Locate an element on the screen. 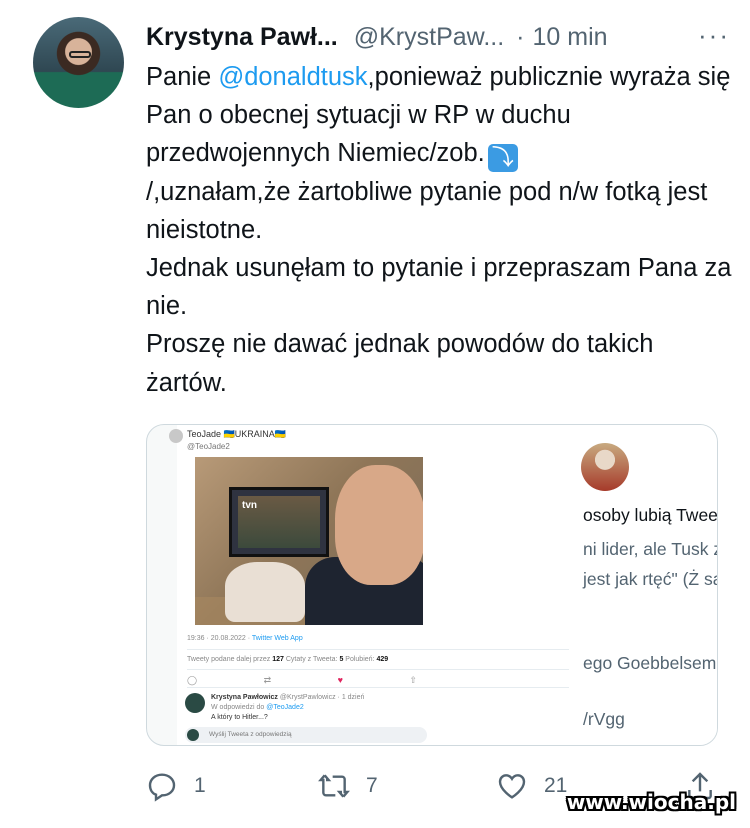  mention-donaldtusk: @donaldtusk is located at coordinates (292, 77).